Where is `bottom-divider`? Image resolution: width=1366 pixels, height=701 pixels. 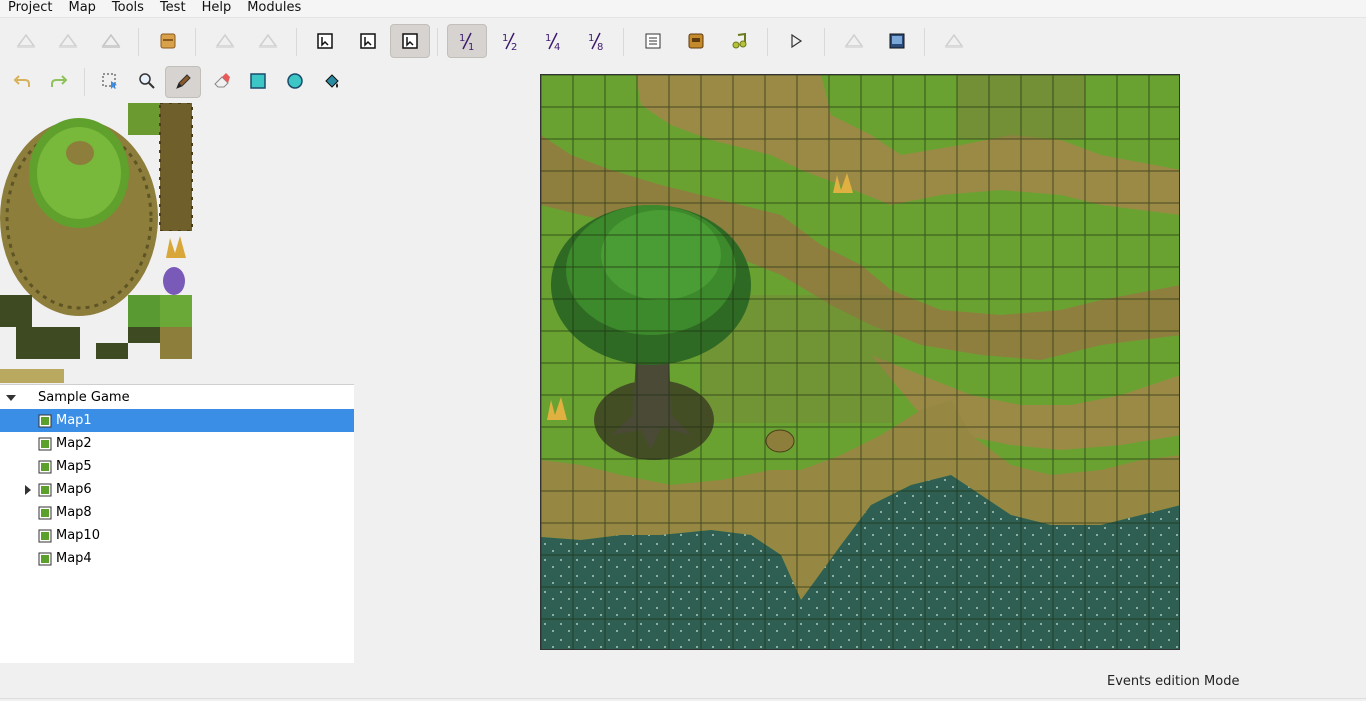 bottom-divider is located at coordinates (683, 698).